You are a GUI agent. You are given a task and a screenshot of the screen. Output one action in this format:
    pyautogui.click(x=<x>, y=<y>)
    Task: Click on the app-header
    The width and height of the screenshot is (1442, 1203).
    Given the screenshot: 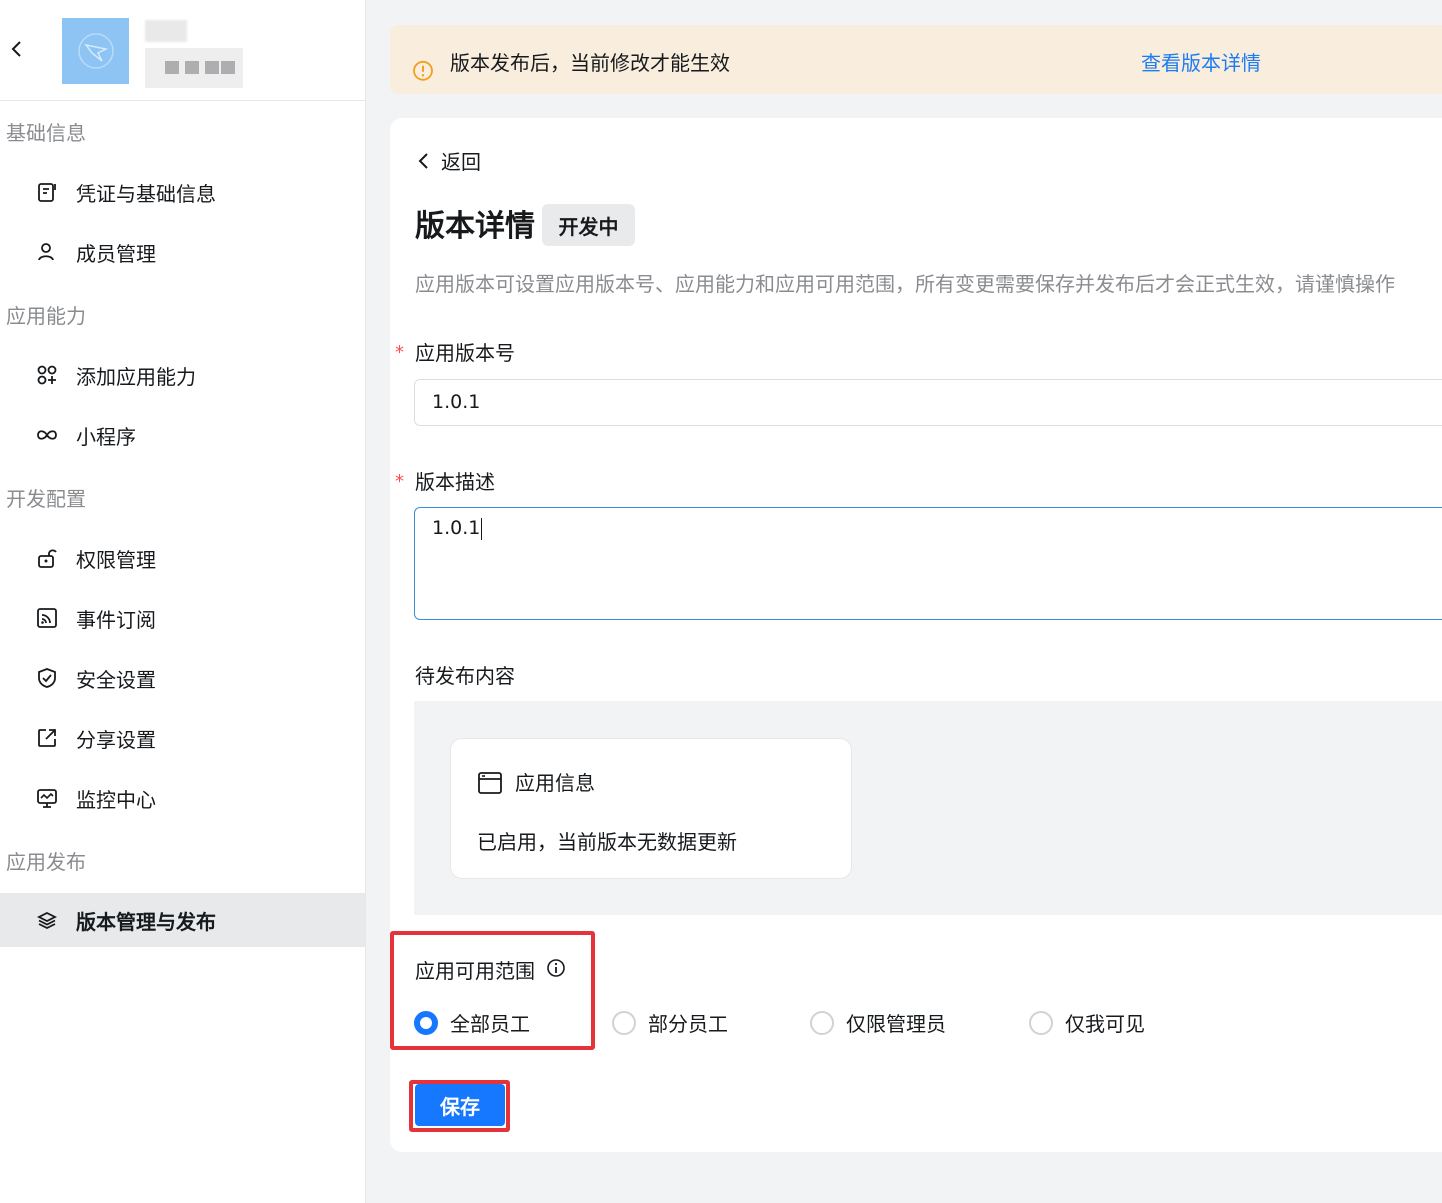 What is the action you would take?
    pyautogui.click(x=182, y=50)
    